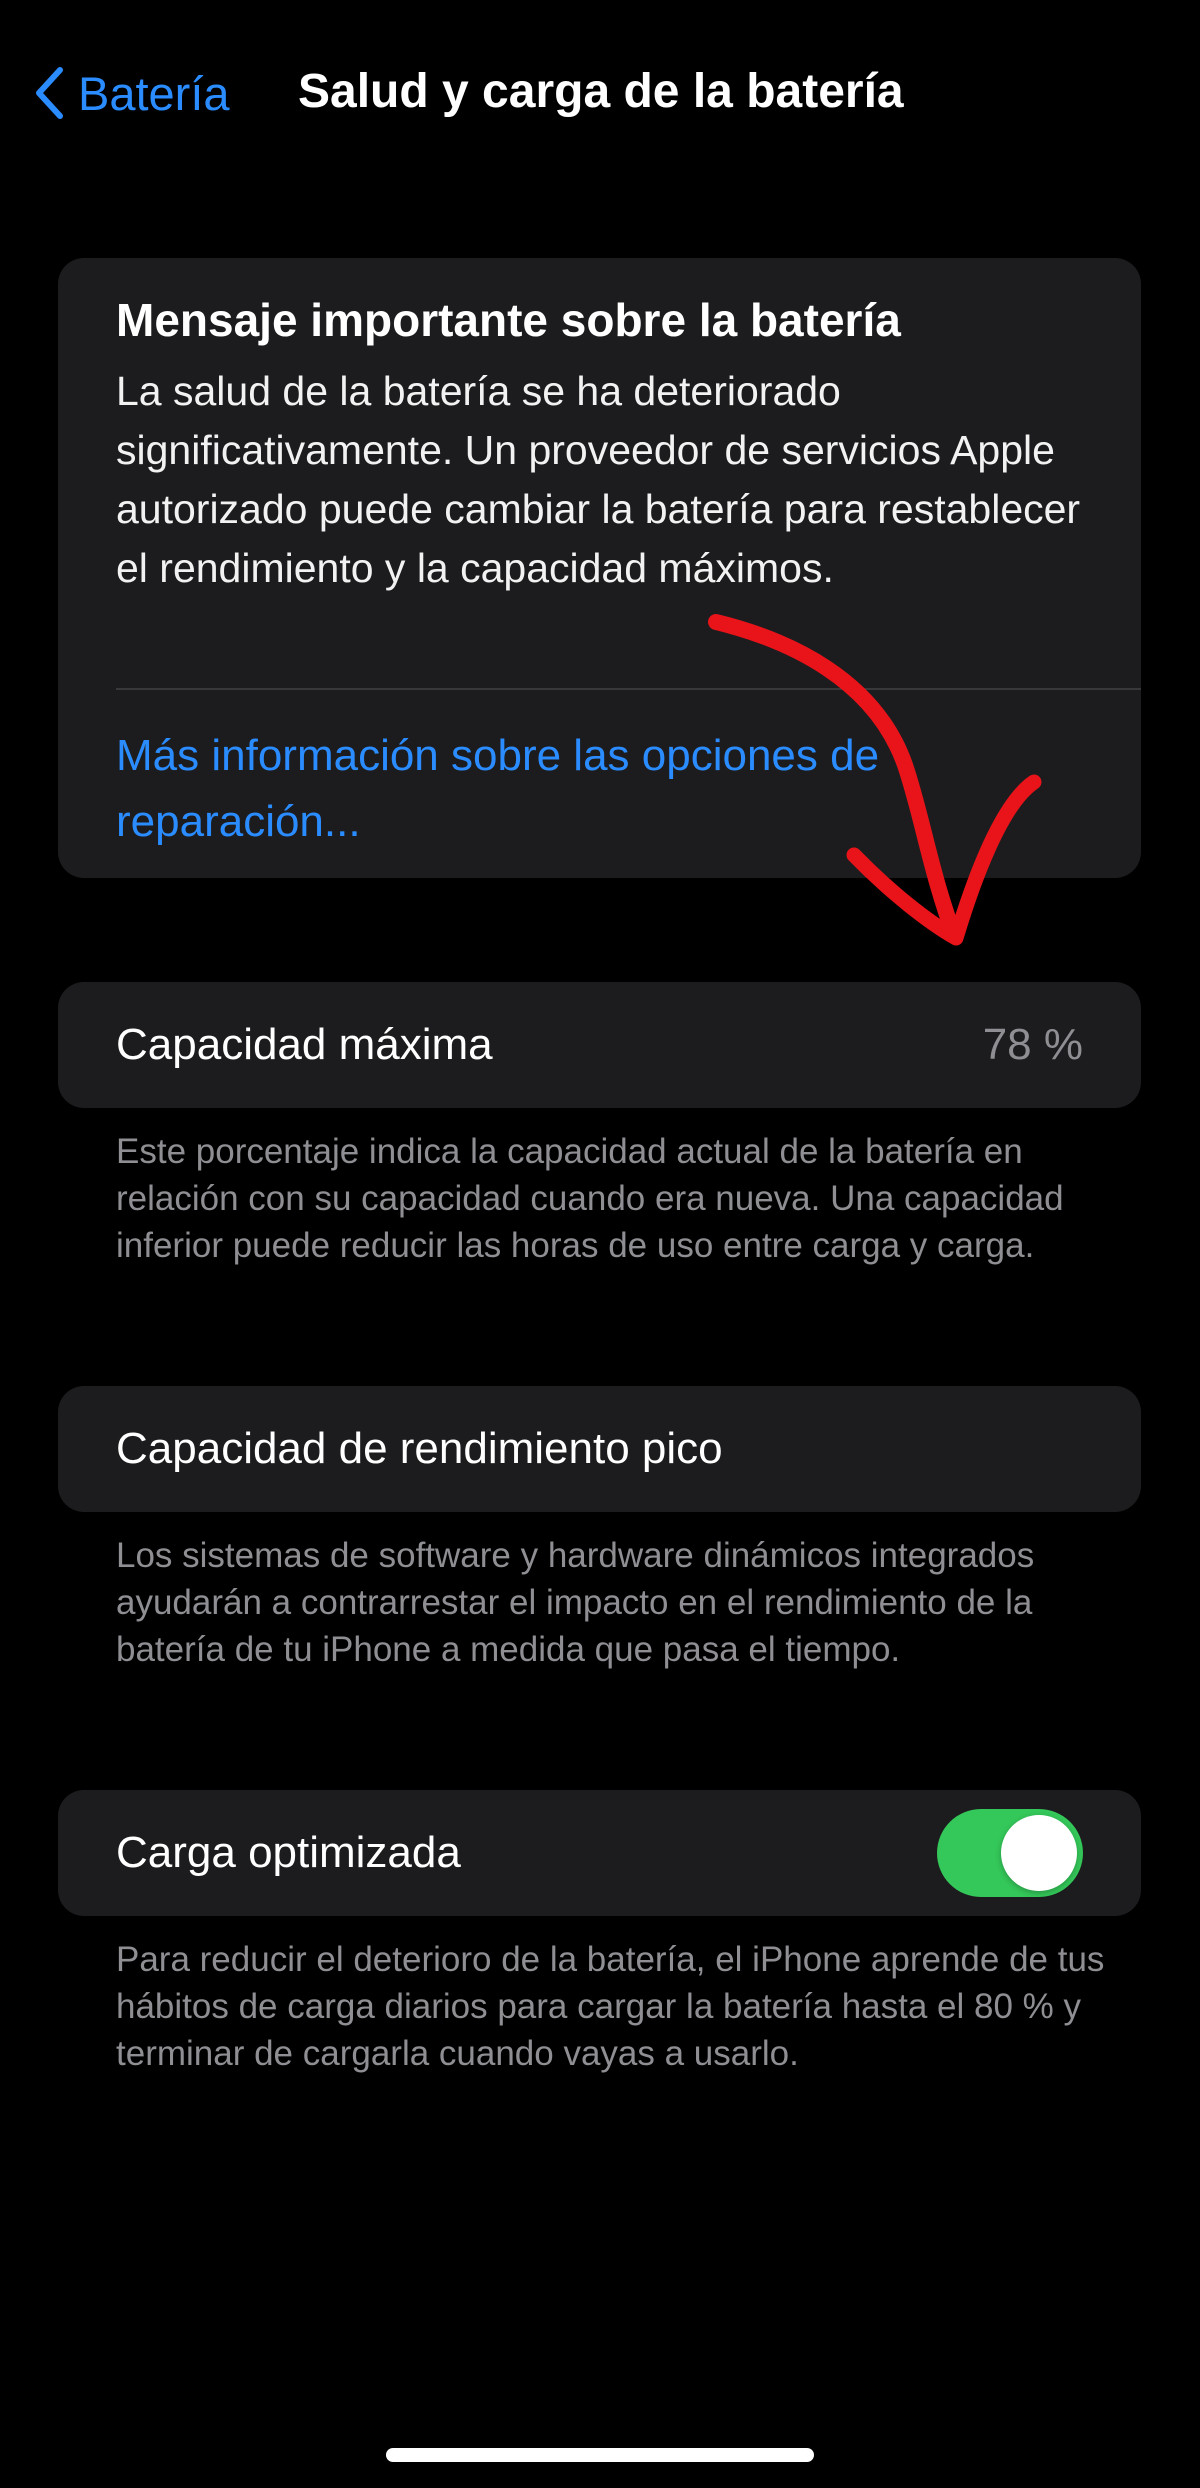 The image size is (1200, 2488). I want to click on optimized-charging-toggle, so click(1010, 1853).